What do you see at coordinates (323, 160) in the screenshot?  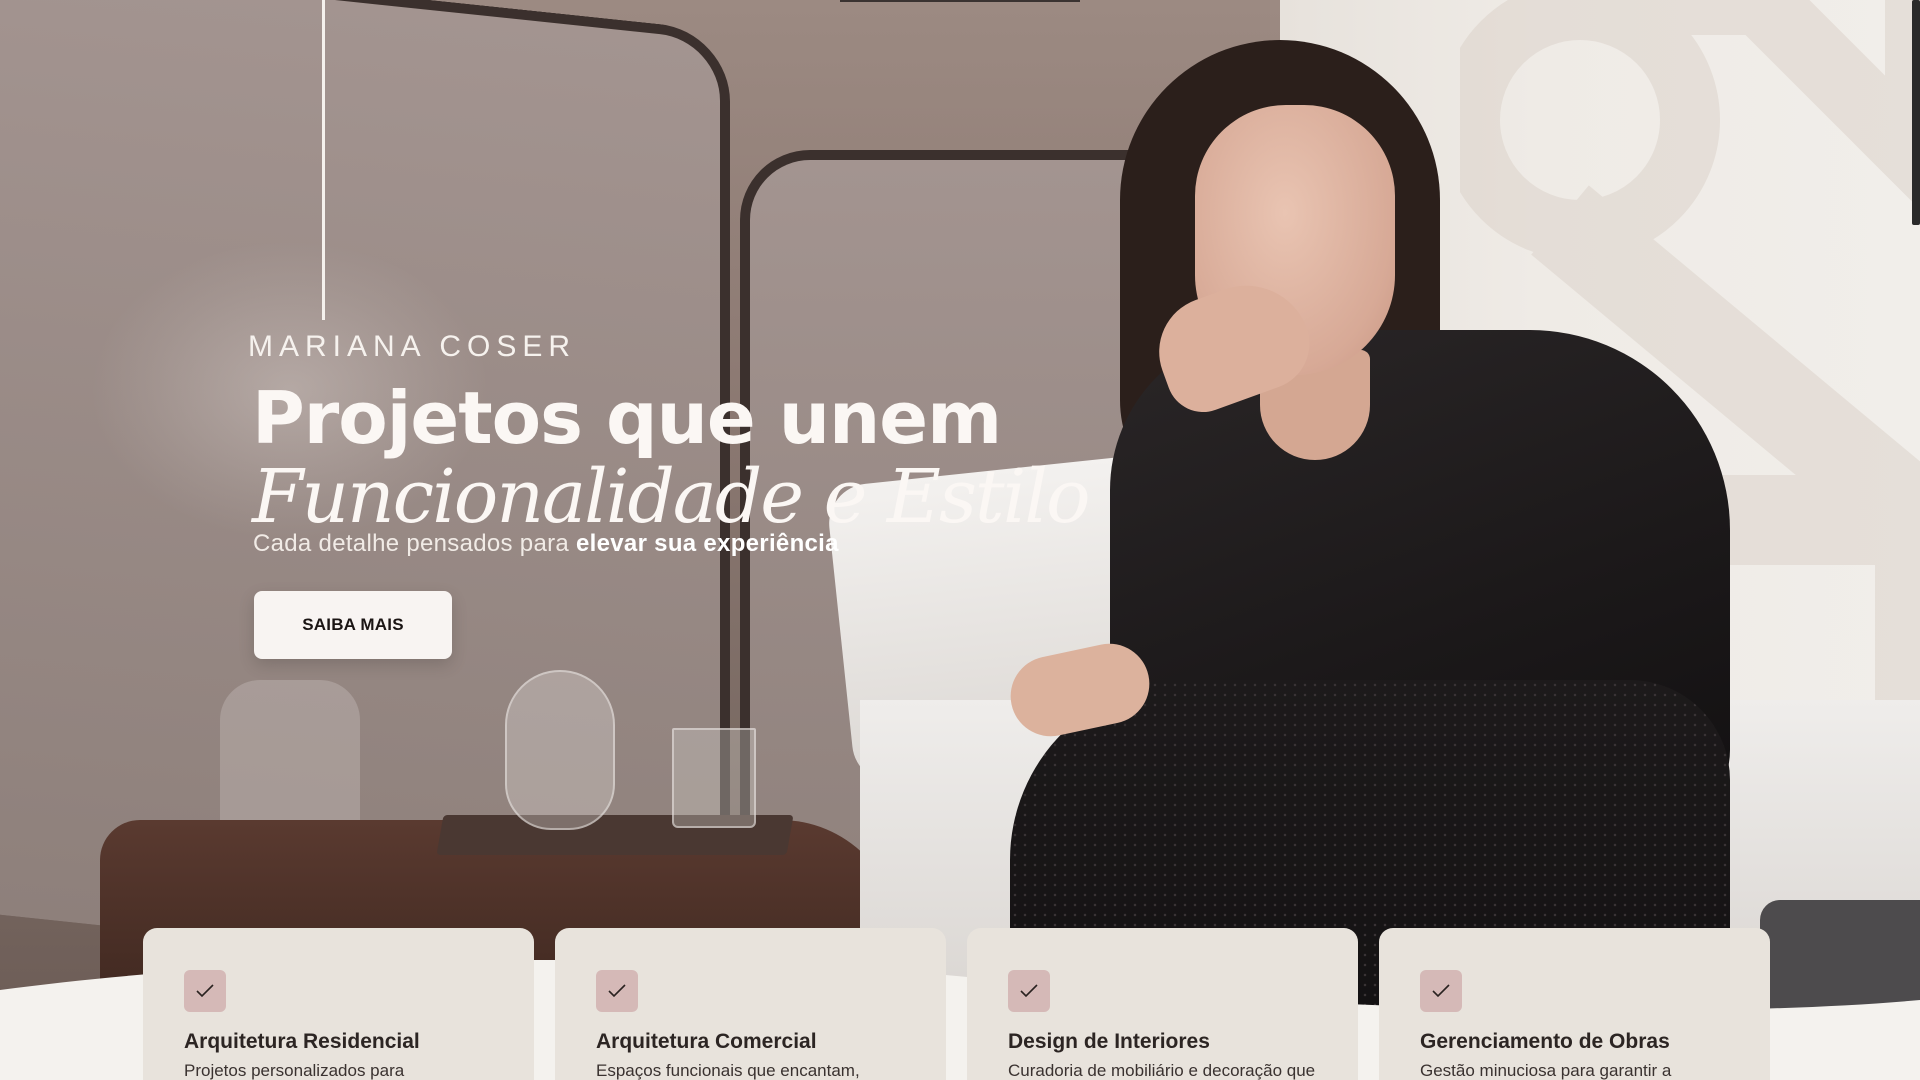 I see `decorative-vertical-line` at bounding box center [323, 160].